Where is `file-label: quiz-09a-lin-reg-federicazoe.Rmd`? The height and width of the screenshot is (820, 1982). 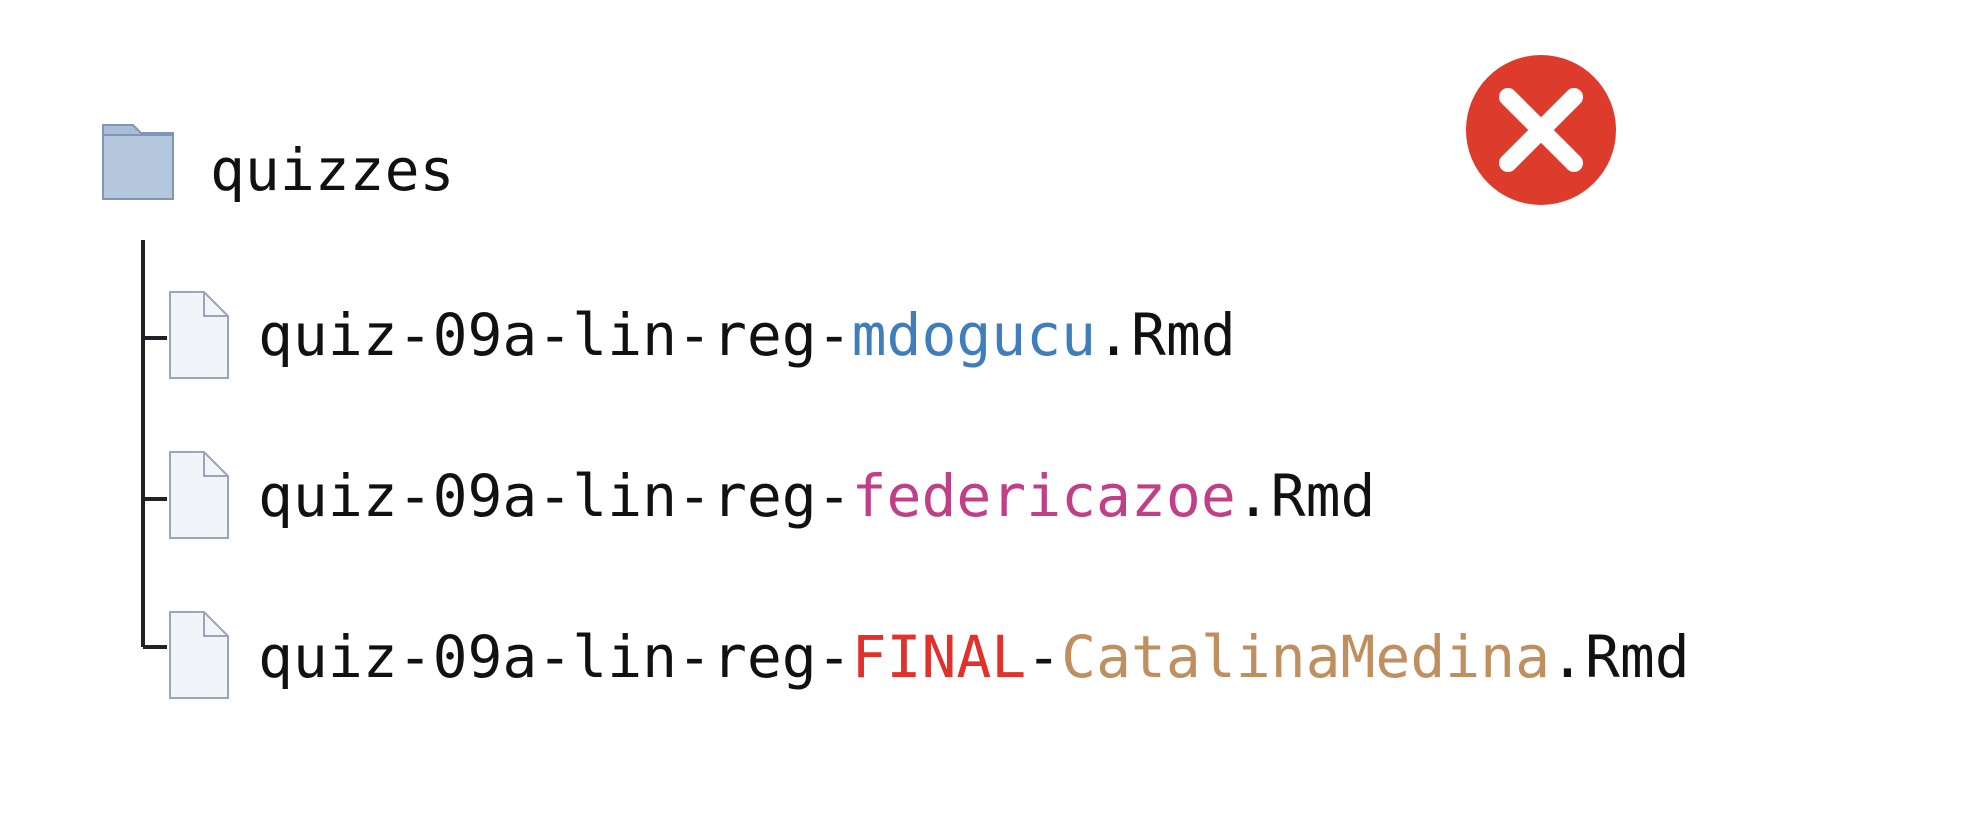
file-label: quiz-09a-lin-reg-federicazoe.Rmd is located at coordinates (816, 496).